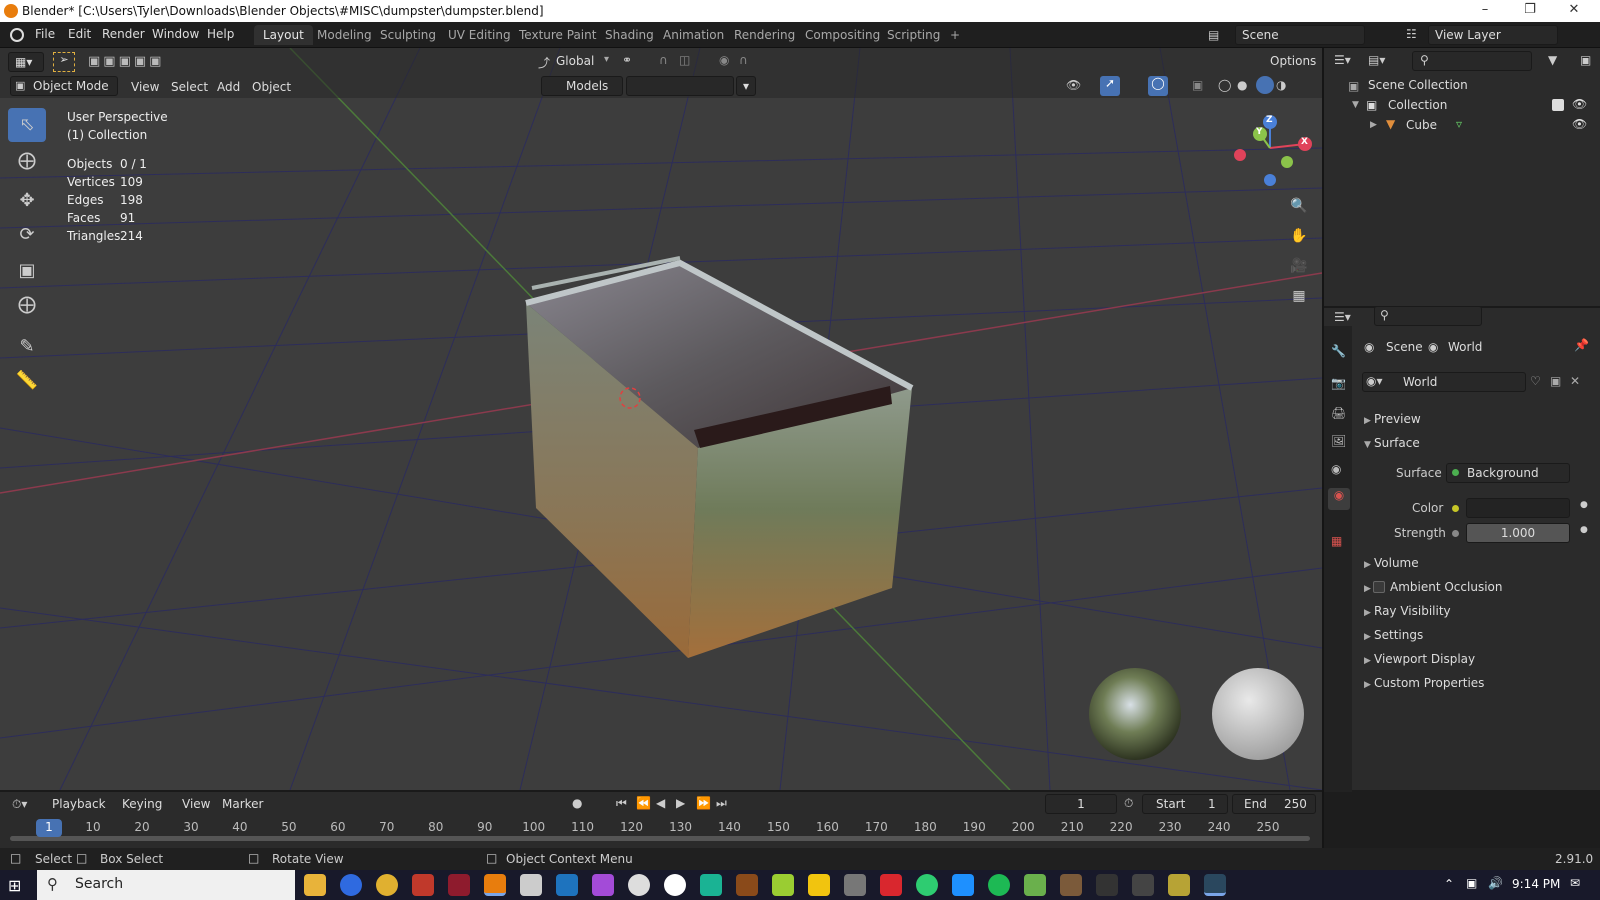 The height and width of the screenshot is (900, 1600). Describe the element at coordinates (1373, 125) in the screenshot. I see `collapse-arrow-icon: ▶` at that location.